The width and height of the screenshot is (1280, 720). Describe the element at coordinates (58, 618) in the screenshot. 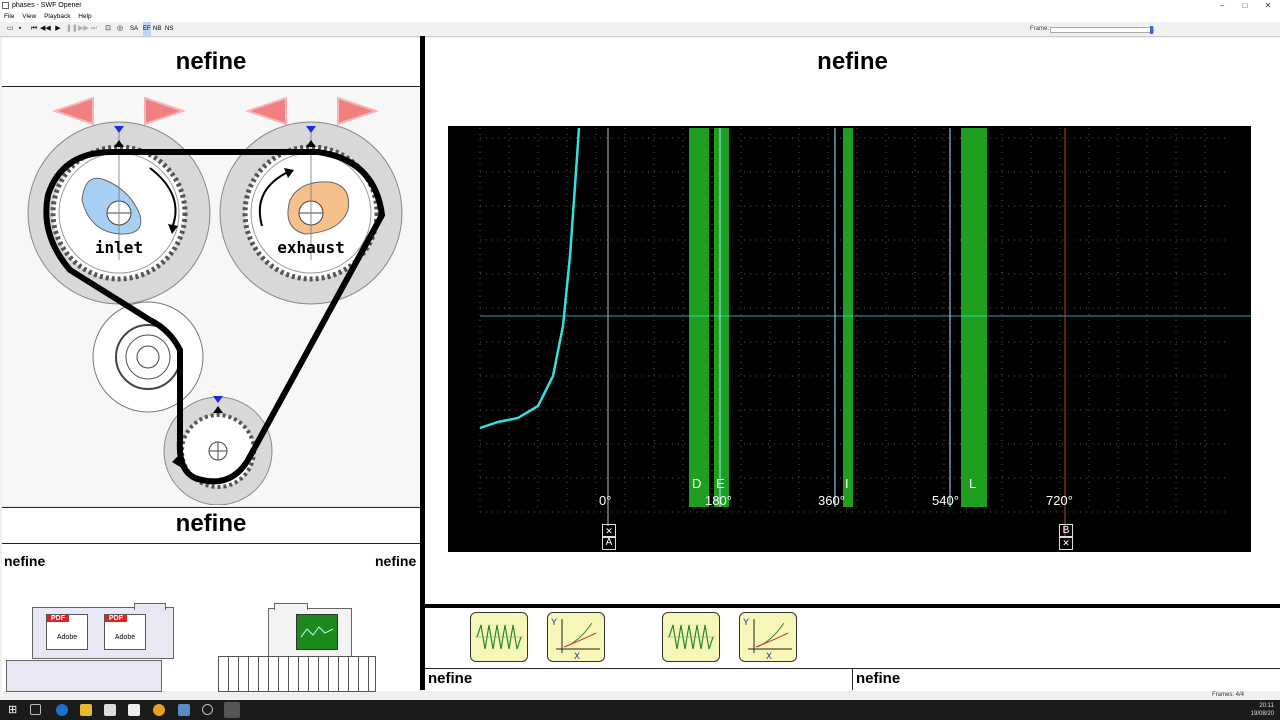

I see `pdf-icon-1-badge: PDF` at that location.